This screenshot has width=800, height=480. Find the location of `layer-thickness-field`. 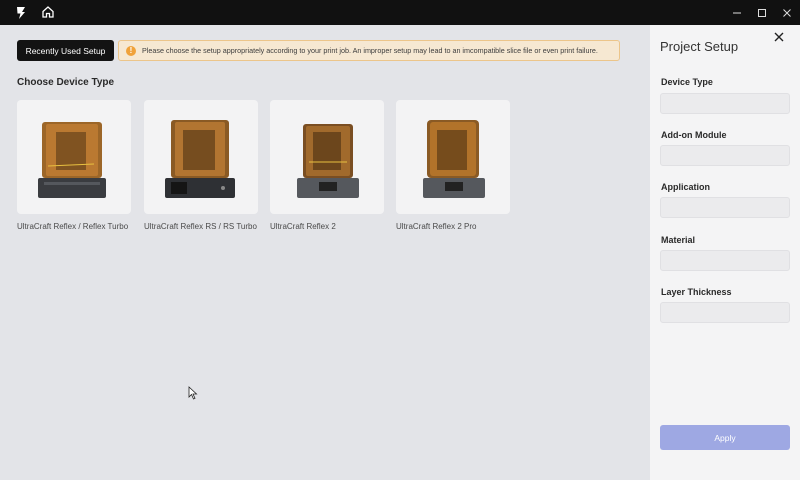

layer-thickness-field is located at coordinates (725, 312).